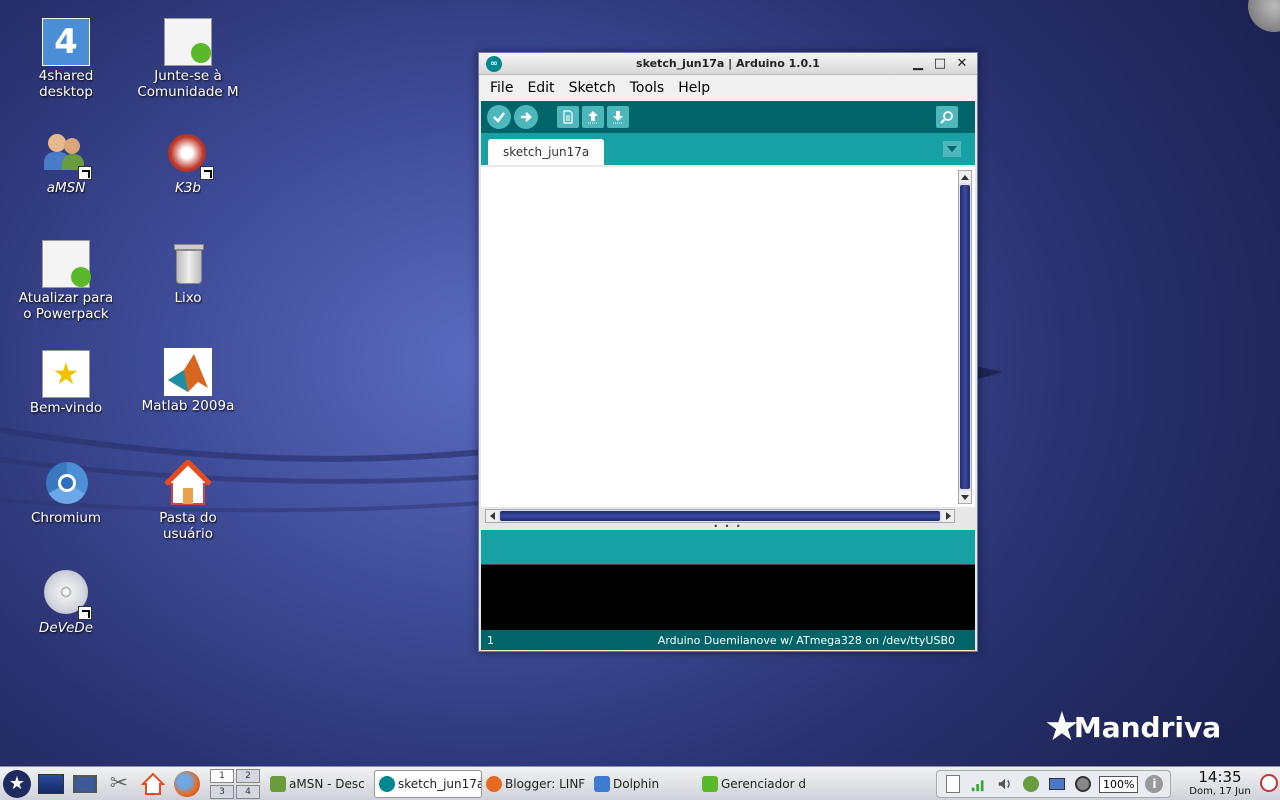  Describe the element at coordinates (918, 63) in the screenshot. I see `minimize-icon: ▁` at that location.